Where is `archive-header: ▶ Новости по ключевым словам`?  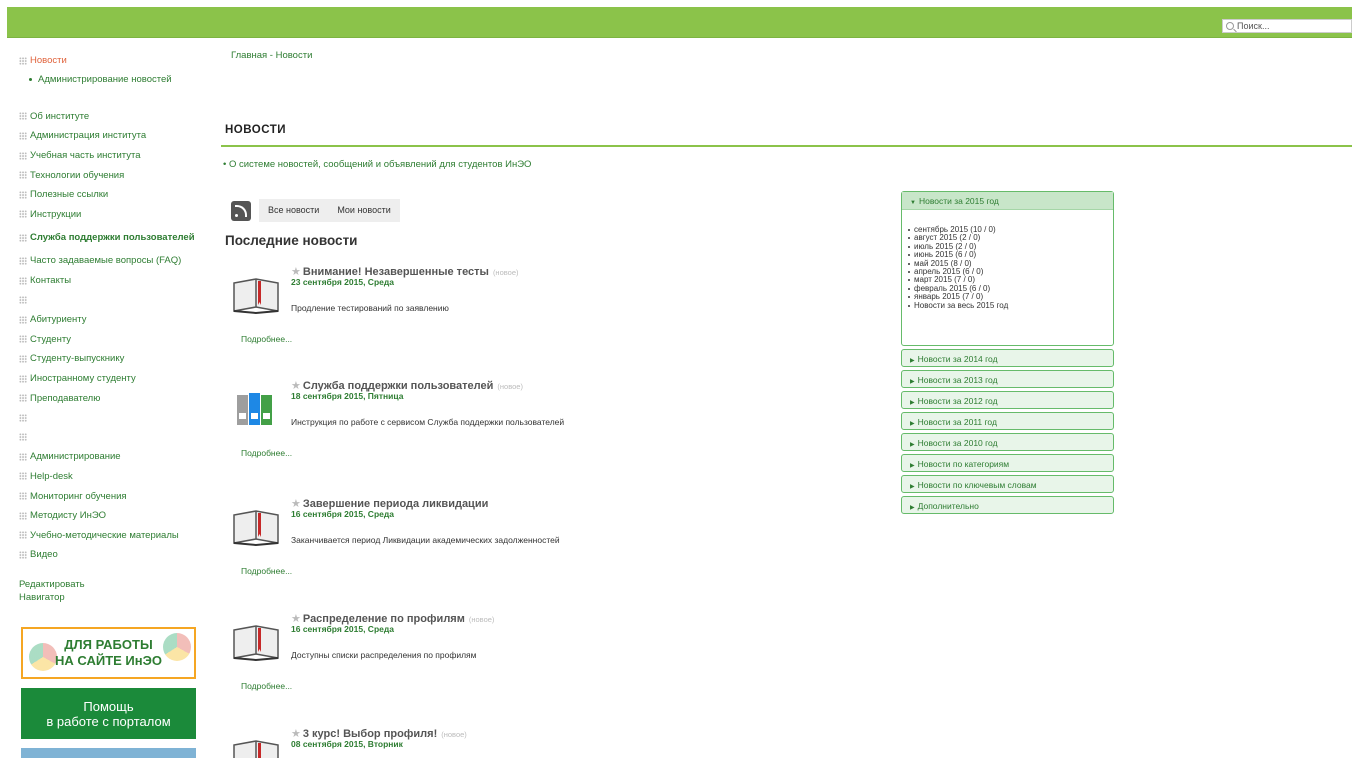
archive-header: ▶ Новости по ключевым словам is located at coordinates (1007, 484).